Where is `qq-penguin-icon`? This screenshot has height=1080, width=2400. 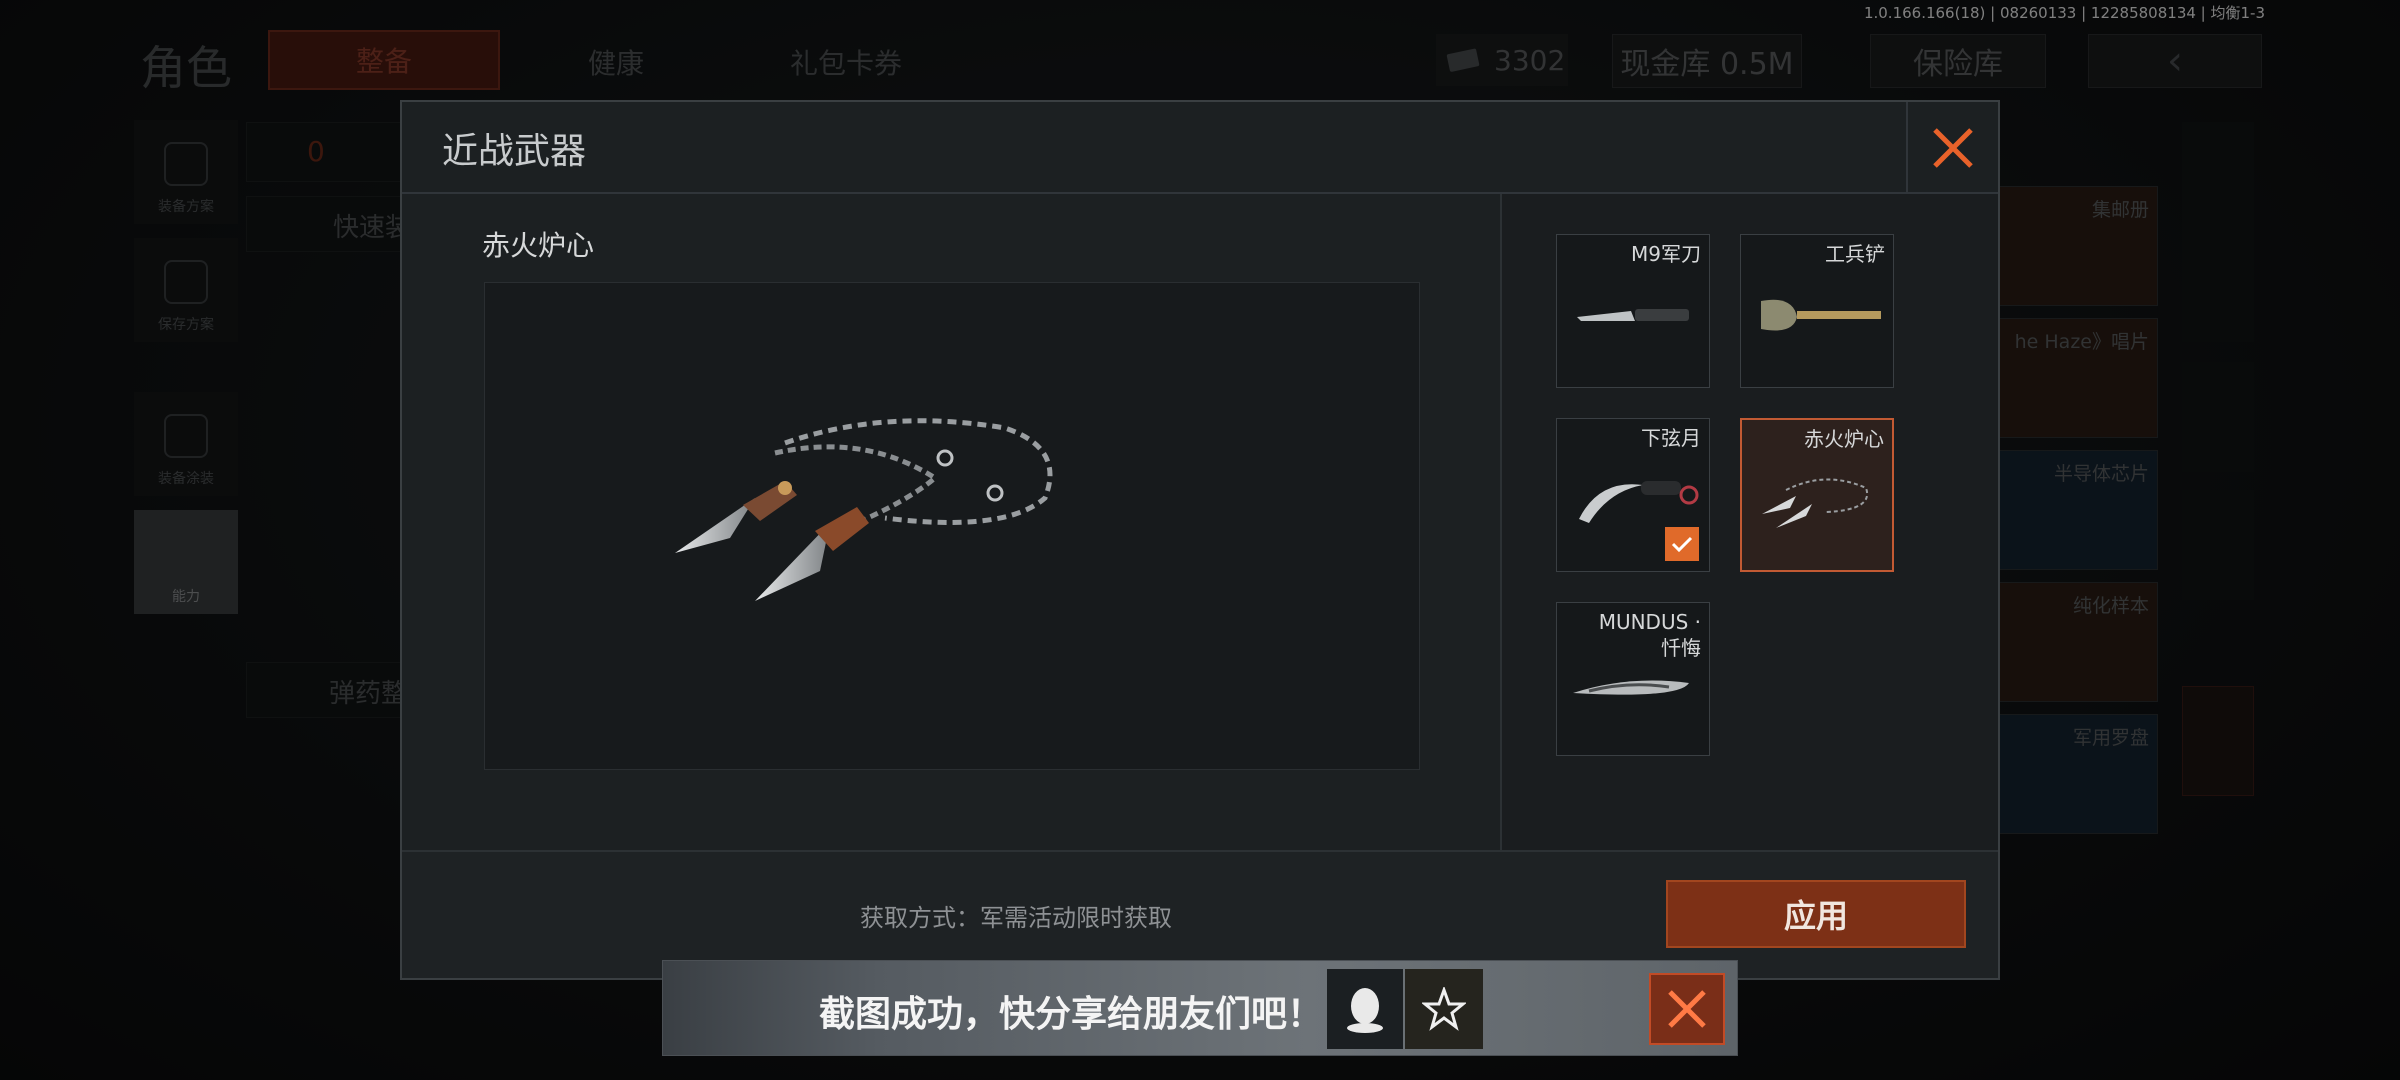 qq-penguin-icon is located at coordinates (1365, 1010).